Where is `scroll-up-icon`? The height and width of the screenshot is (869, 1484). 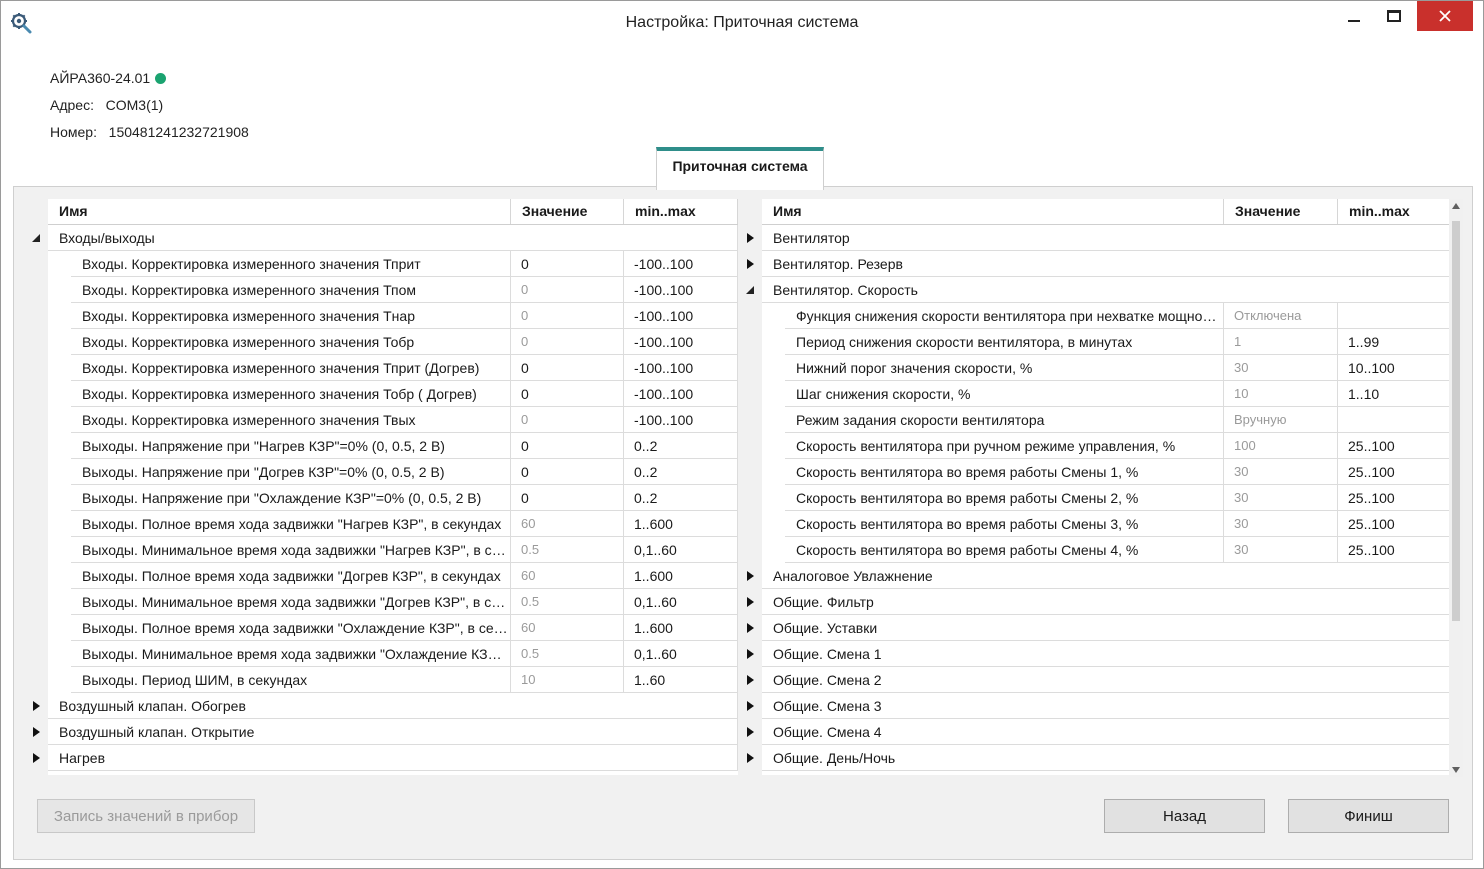 scroll-up-icon is located at coordinates (1456, 206).